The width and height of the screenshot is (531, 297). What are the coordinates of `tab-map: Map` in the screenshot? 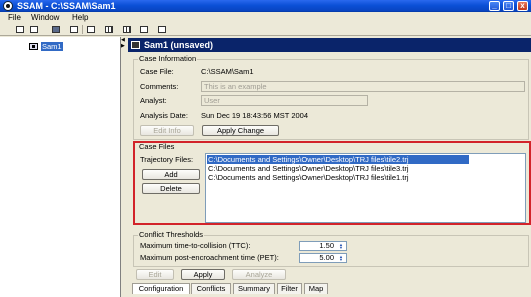 It's located at (316, 288).